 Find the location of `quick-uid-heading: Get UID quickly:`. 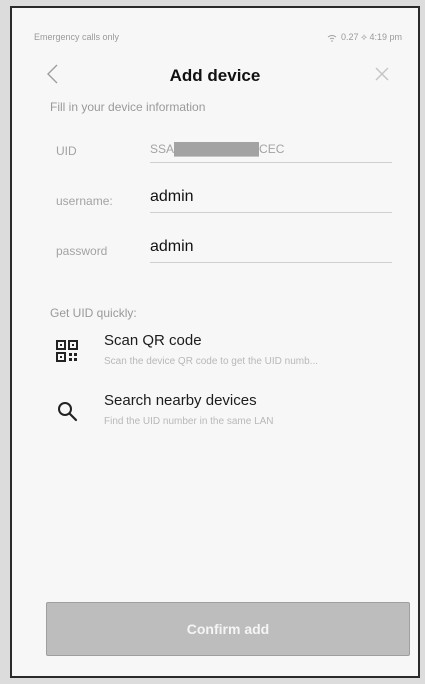

quick-uid-heading: Get UID quickly: is located at coordinates (93, 313).